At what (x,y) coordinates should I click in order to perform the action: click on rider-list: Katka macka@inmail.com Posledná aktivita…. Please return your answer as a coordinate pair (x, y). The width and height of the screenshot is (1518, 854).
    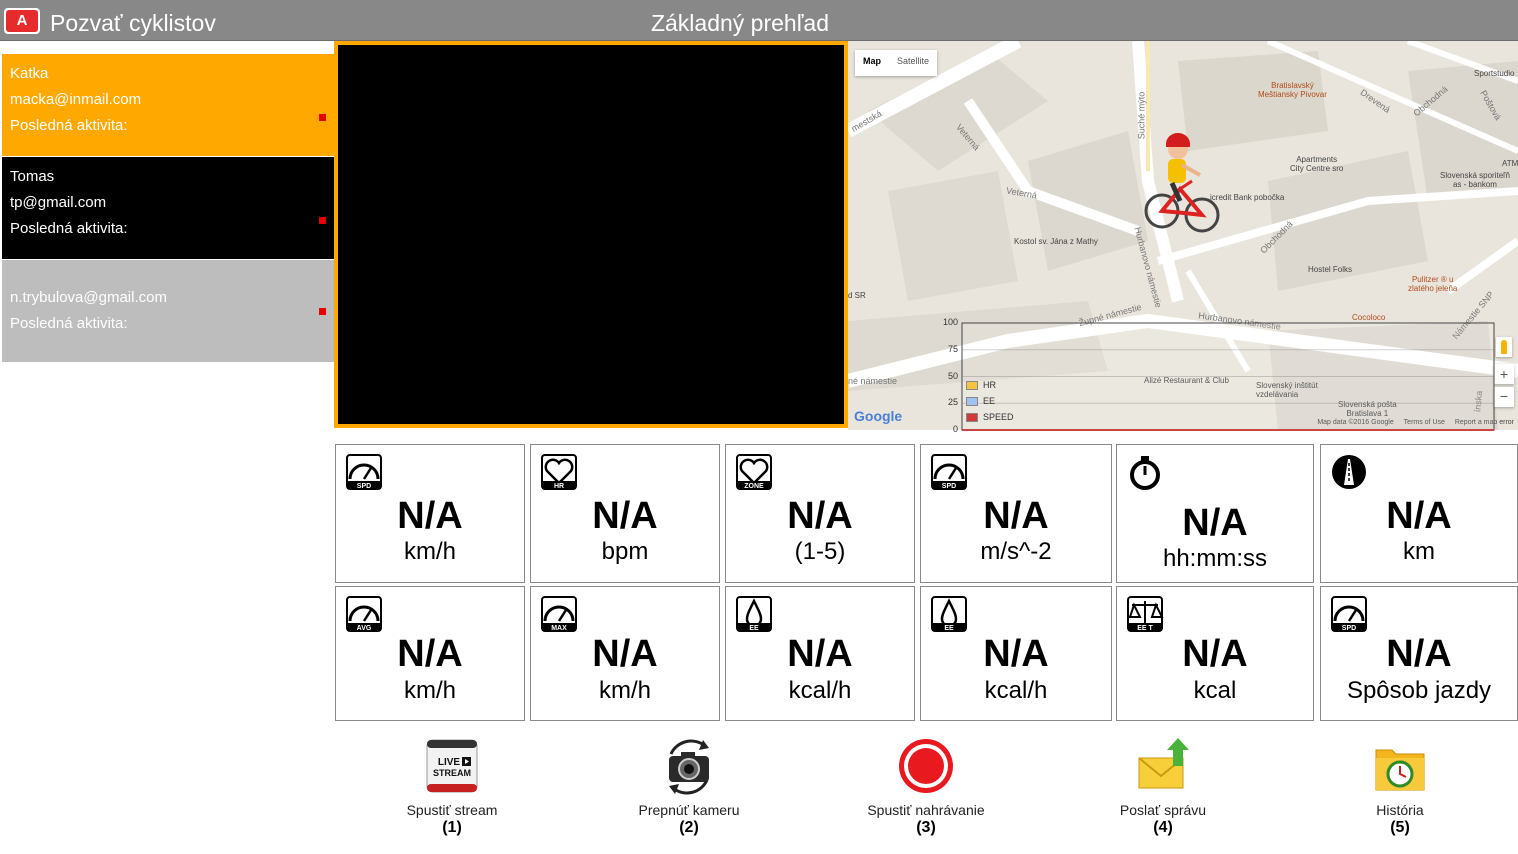
    Looking at the image, I should click on (168, 208).